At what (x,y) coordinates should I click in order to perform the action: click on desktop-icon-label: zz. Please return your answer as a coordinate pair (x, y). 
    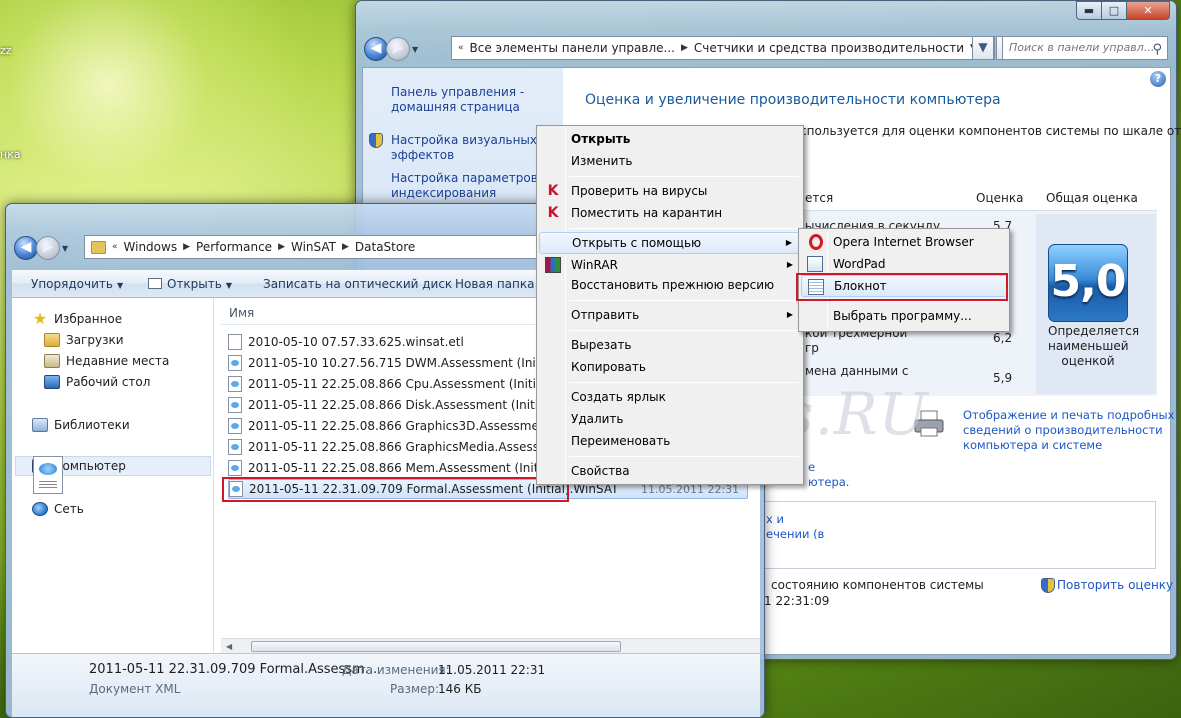
    Looking at the image, I should click on (6, 50).